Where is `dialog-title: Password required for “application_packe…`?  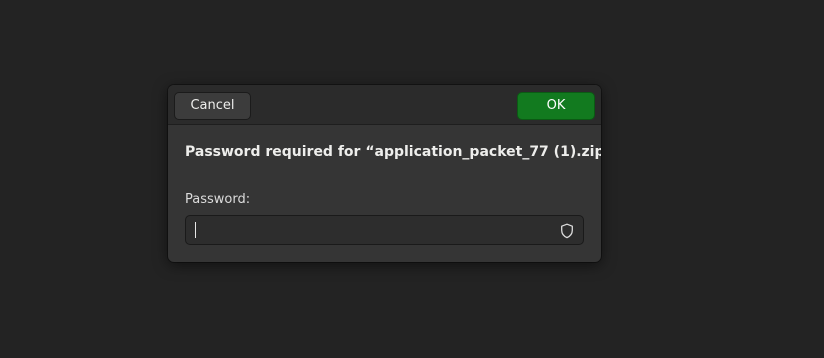 dialog-title: Password required for “application_packe… is located at coordinates (393, 152).